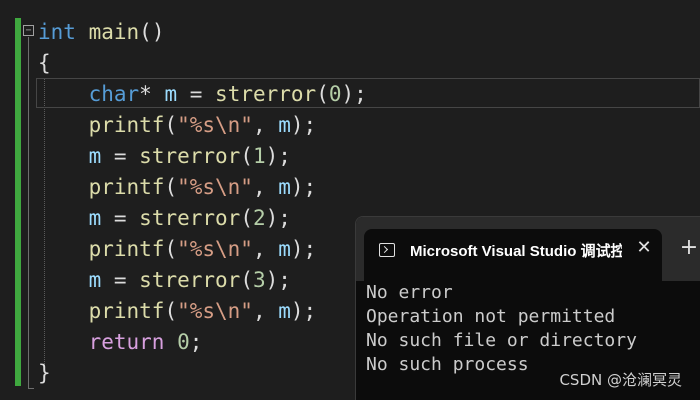 The image size is (700, 400). Describe the element at coordinates (28, 213) in the screenshot. I see `fold-guide-line` at that location.